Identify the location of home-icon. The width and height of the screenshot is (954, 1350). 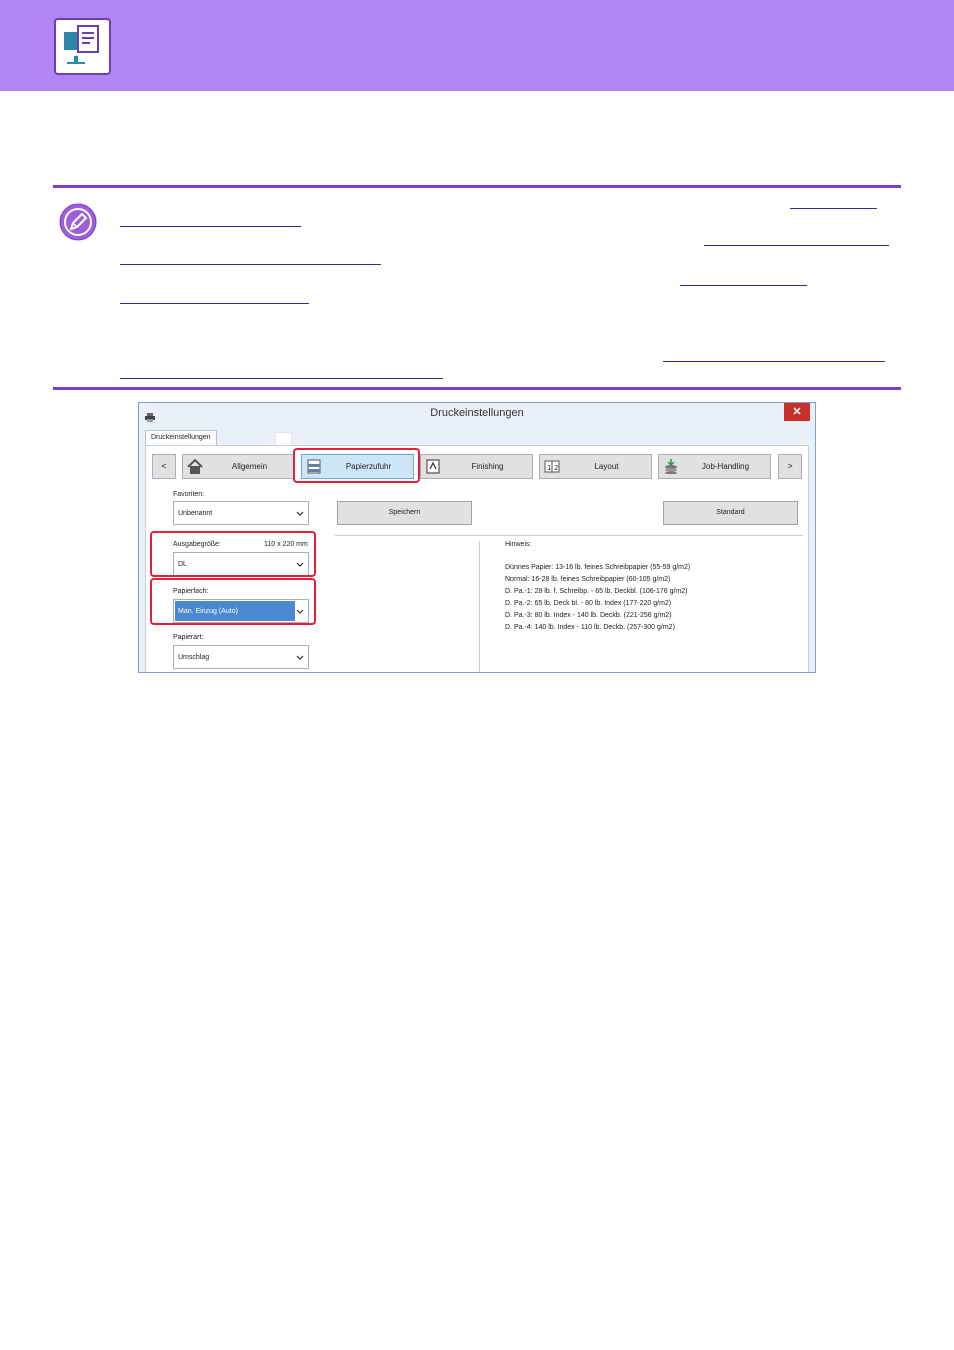
(195, 466).